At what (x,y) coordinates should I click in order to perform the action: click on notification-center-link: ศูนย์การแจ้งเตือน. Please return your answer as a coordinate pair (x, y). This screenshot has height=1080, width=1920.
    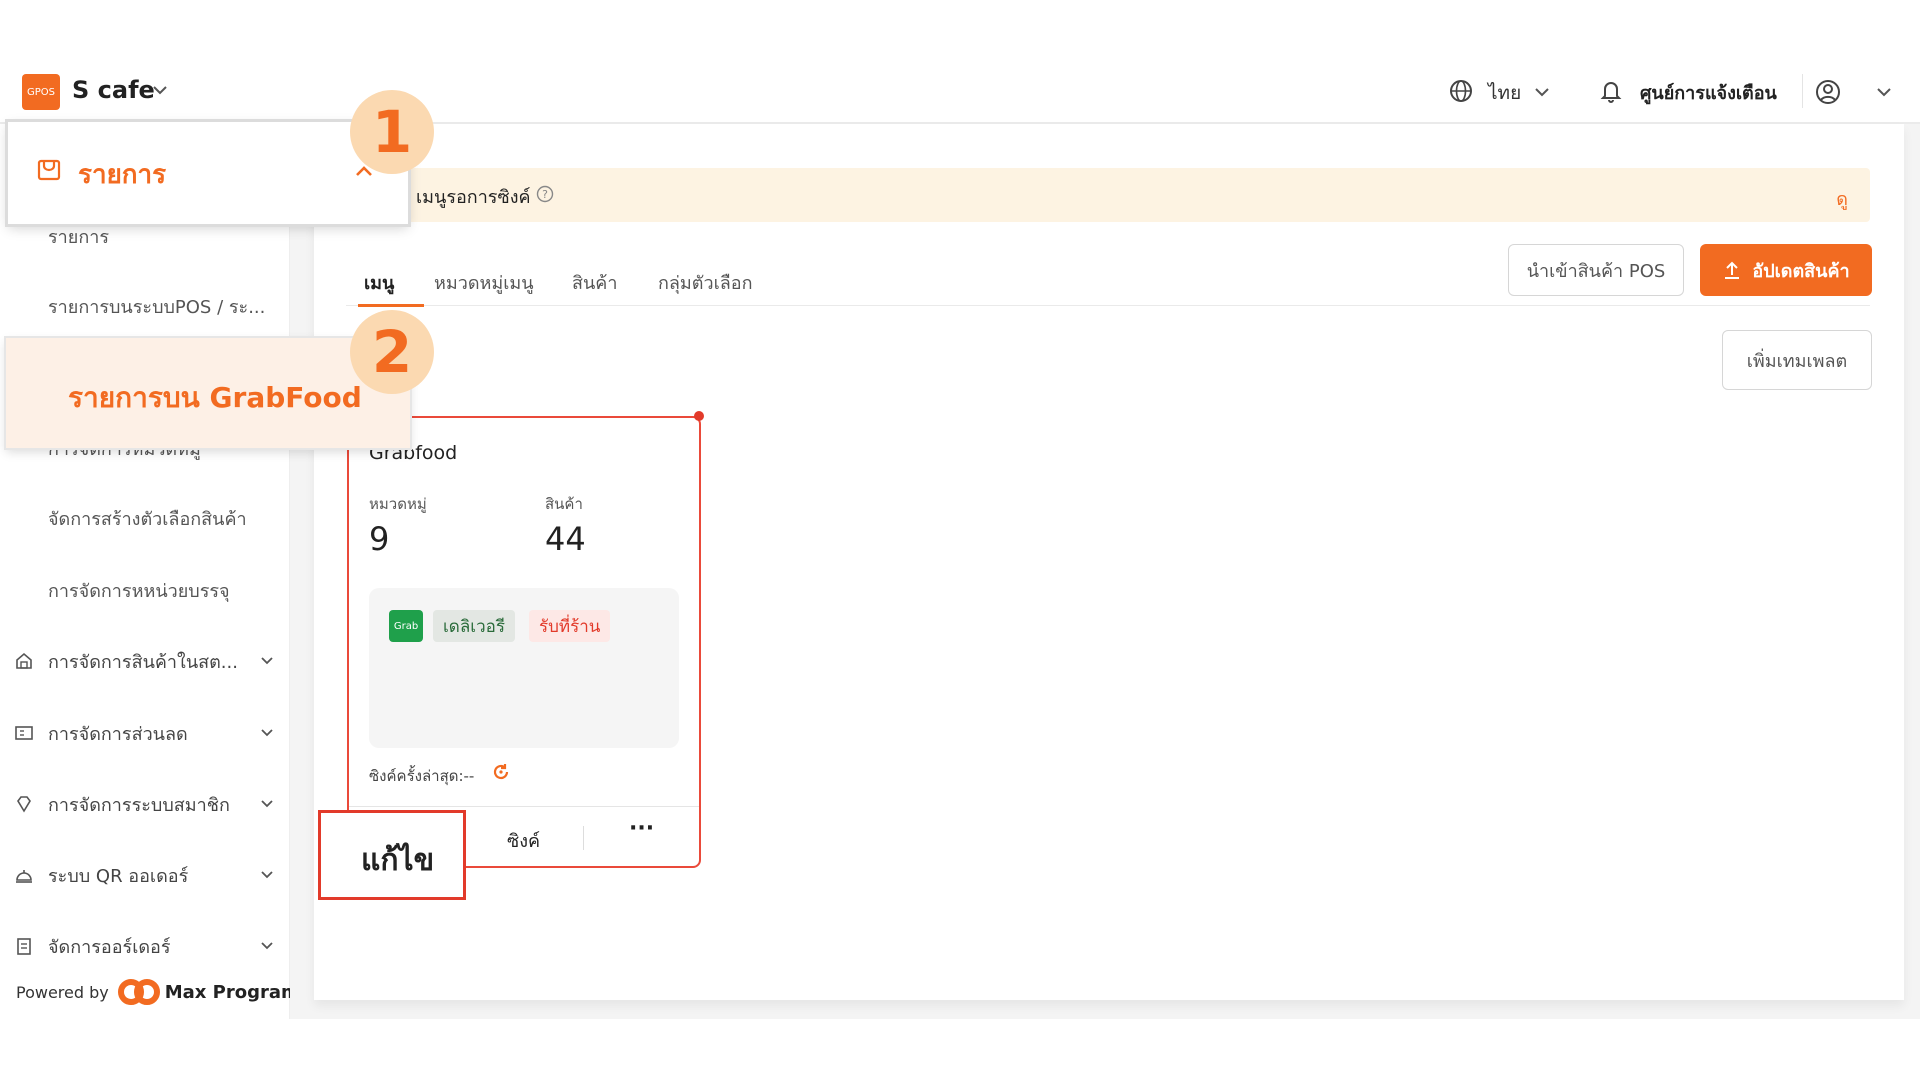
    Looking at the image, I should click on (1708, 92).